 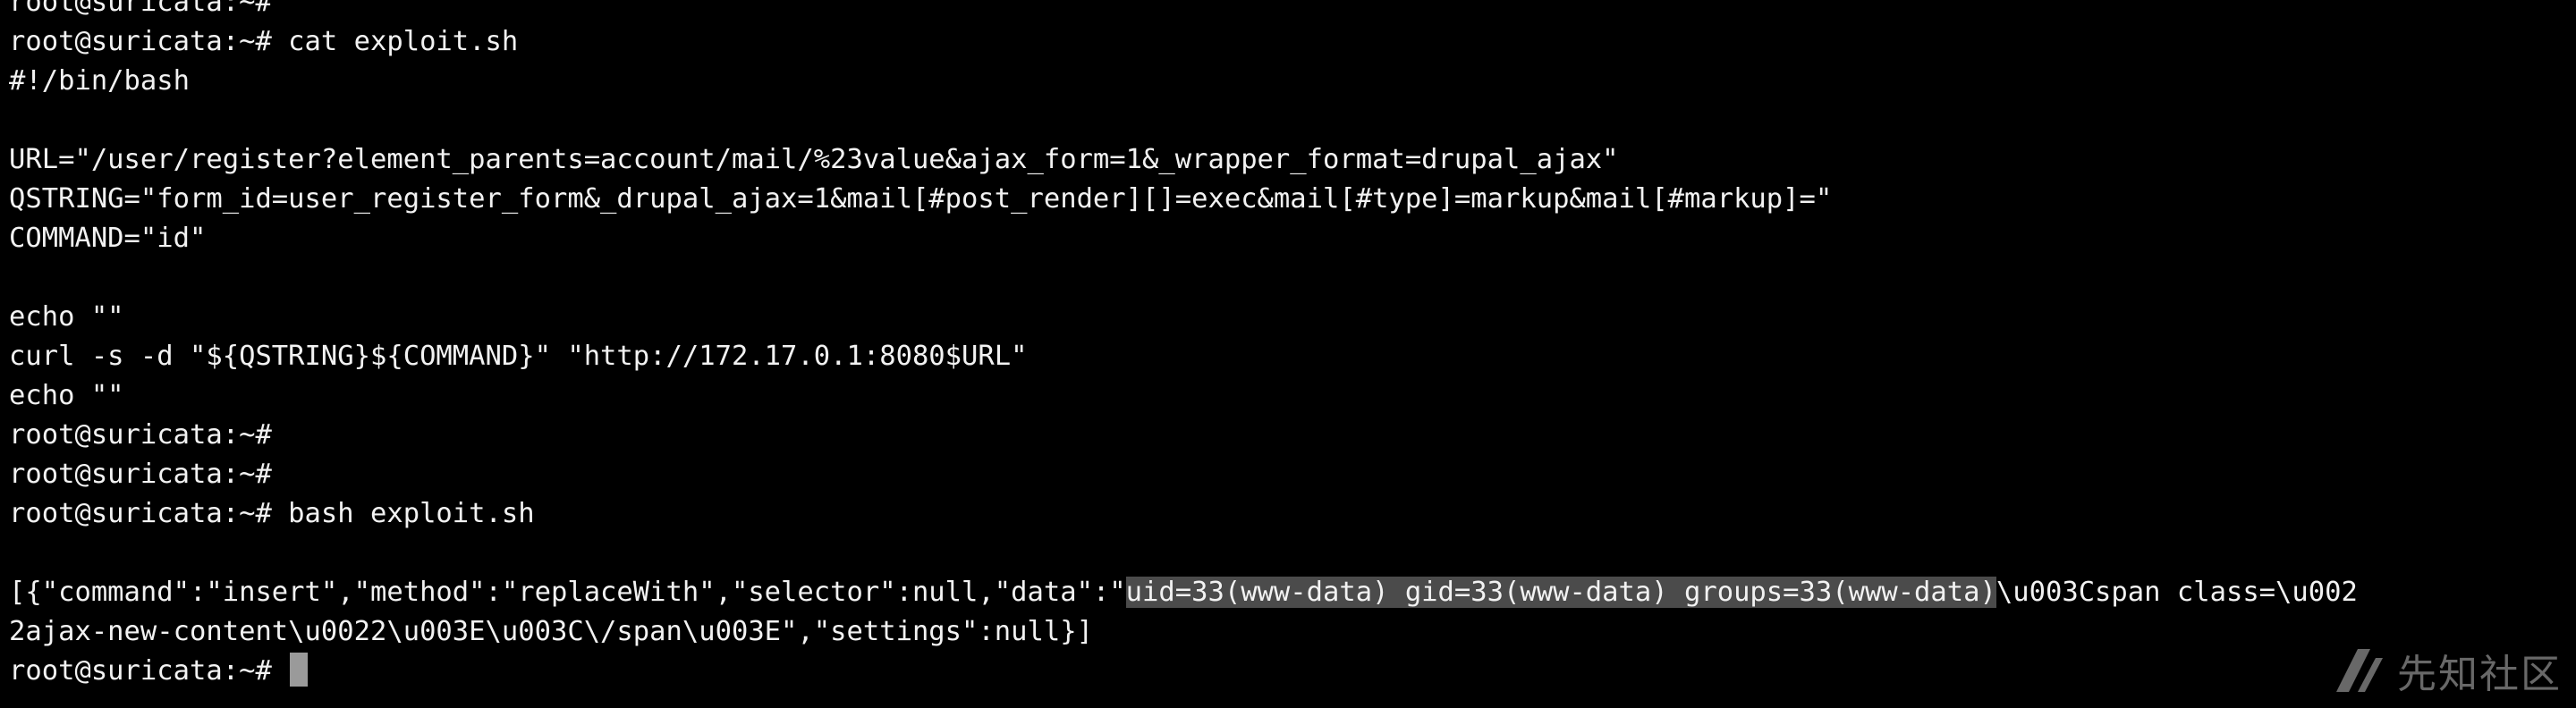 What do you see at coordinates (108, 238) in the screenshot?
I see `terminal-line: COMMAND="id"` at bounding box center [108, 238].